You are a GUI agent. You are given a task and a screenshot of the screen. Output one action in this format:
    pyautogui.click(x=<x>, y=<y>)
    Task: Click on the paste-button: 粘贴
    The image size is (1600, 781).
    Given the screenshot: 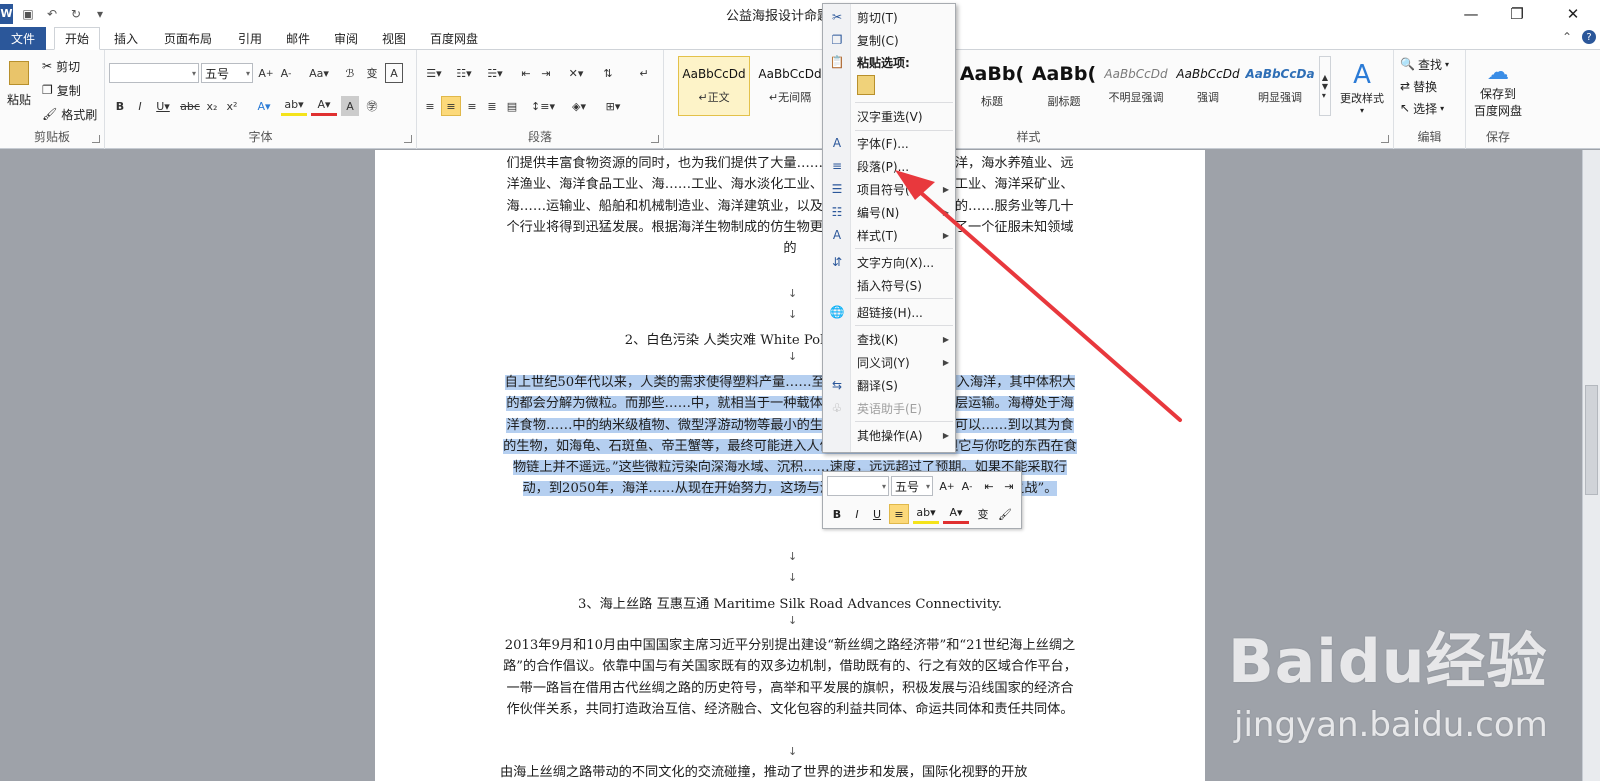 What is the action you would take?
    pyautogui.click(x=19, y=84)
    